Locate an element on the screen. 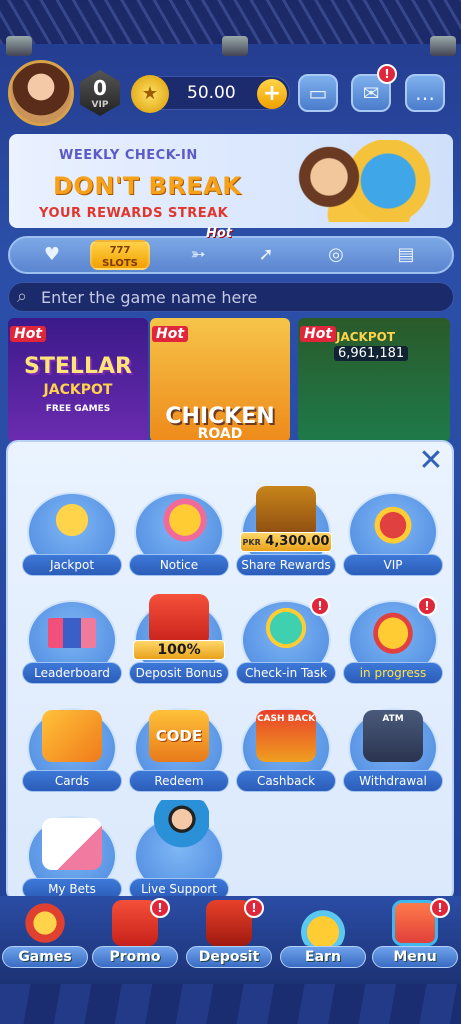  vip-badge: 0 VIP is located at coordinates (100, 93).